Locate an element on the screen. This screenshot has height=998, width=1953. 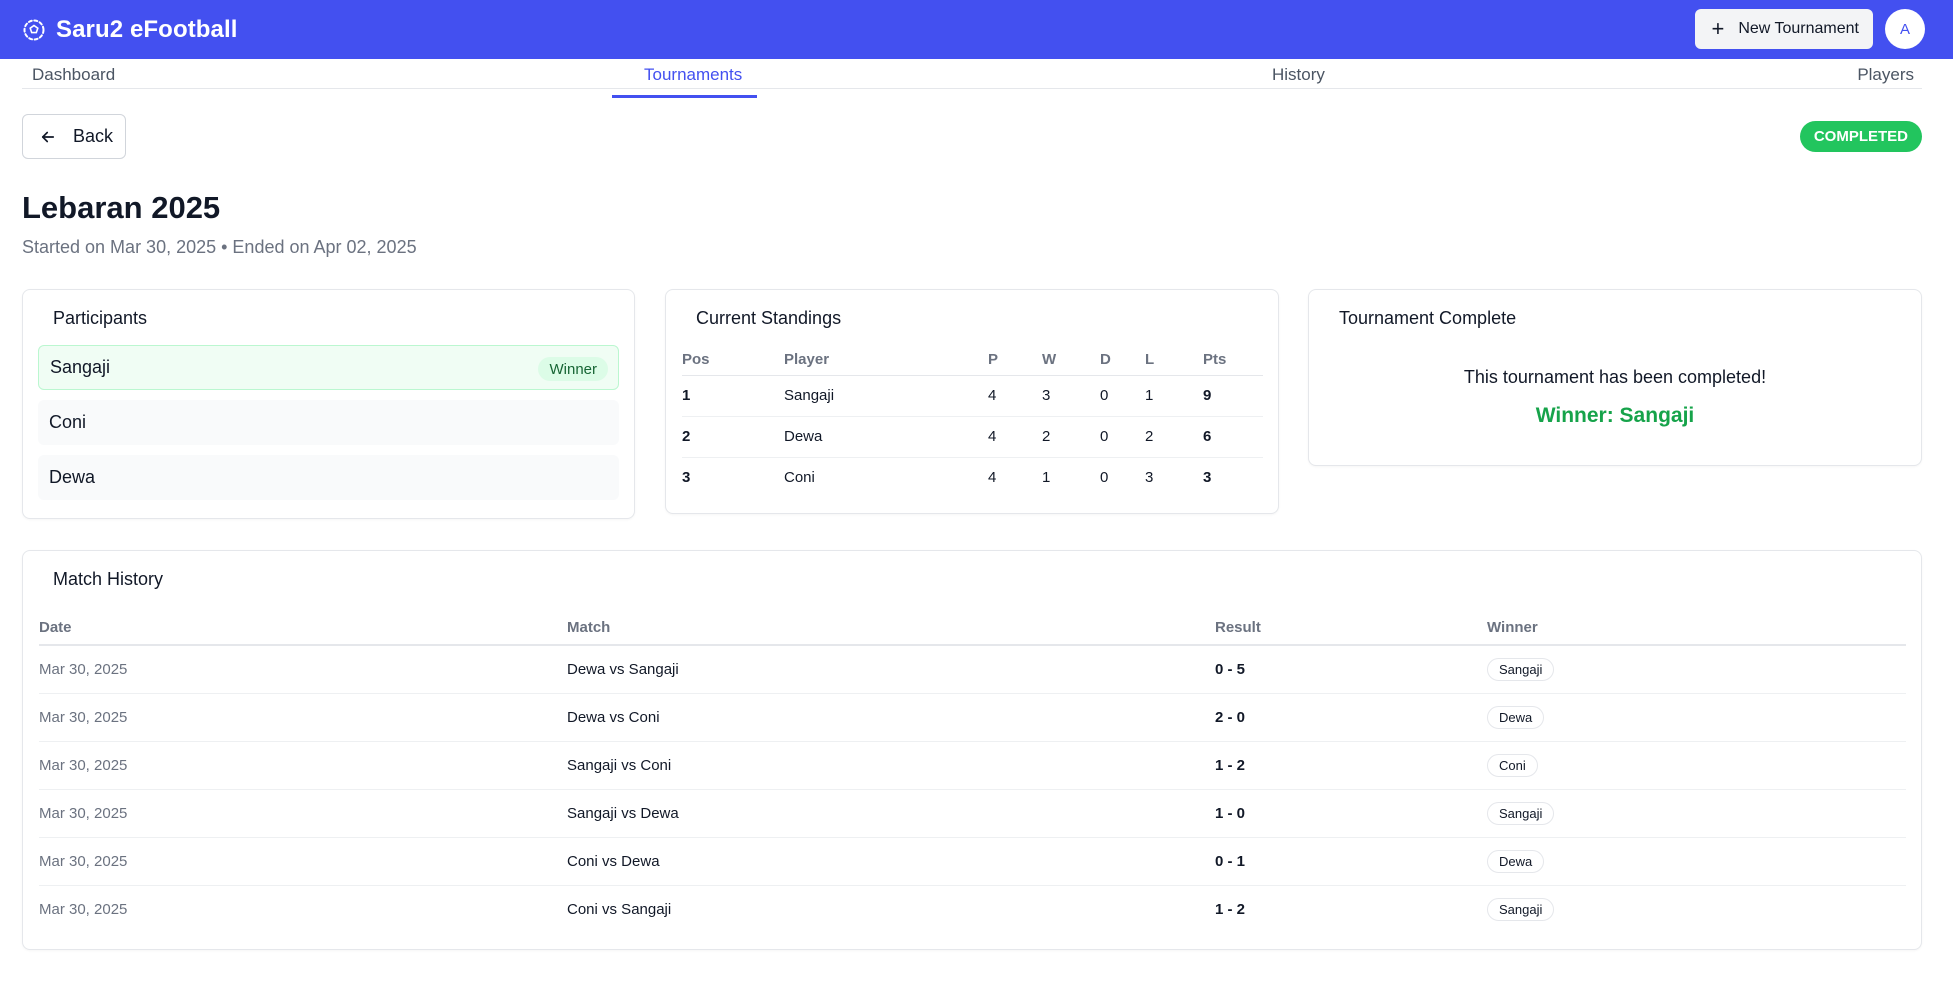
col-header-match: Match is located at coordinates (891, 628).